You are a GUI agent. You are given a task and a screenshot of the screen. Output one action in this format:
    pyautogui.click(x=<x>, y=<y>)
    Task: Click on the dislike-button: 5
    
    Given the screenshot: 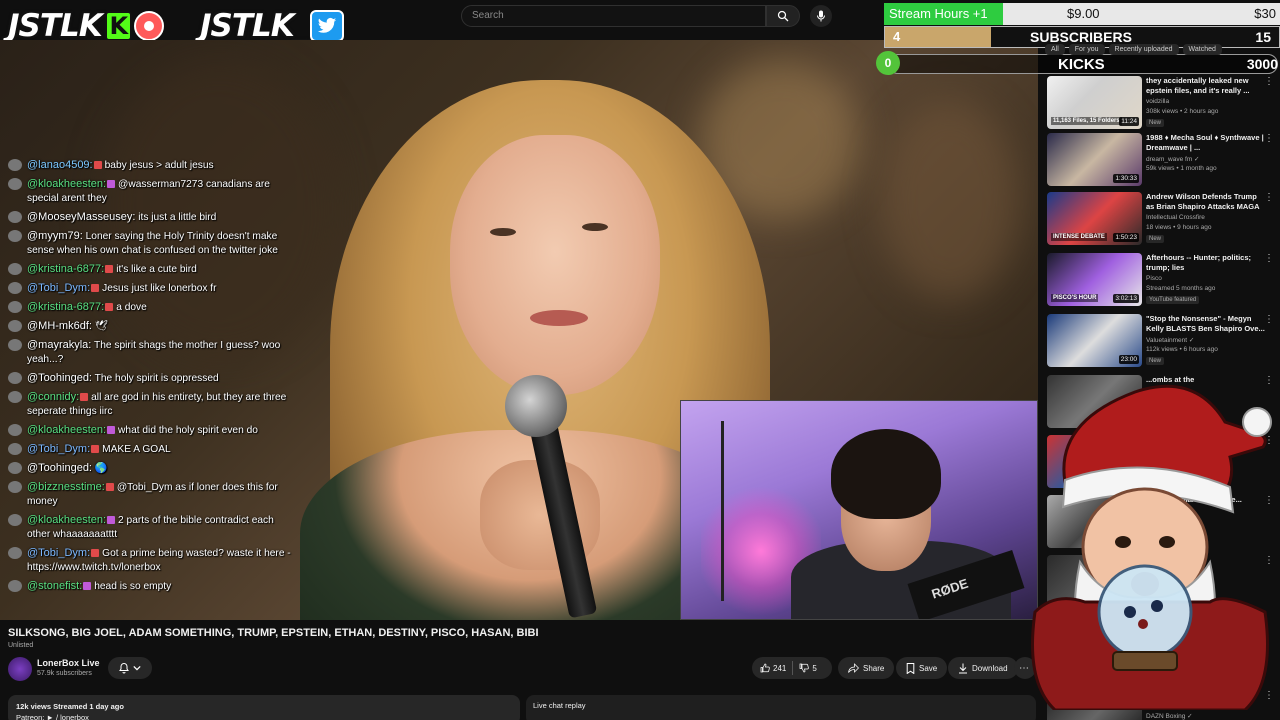 What is the action you would take?
    pyautogui.click(x=808, y=668)
    